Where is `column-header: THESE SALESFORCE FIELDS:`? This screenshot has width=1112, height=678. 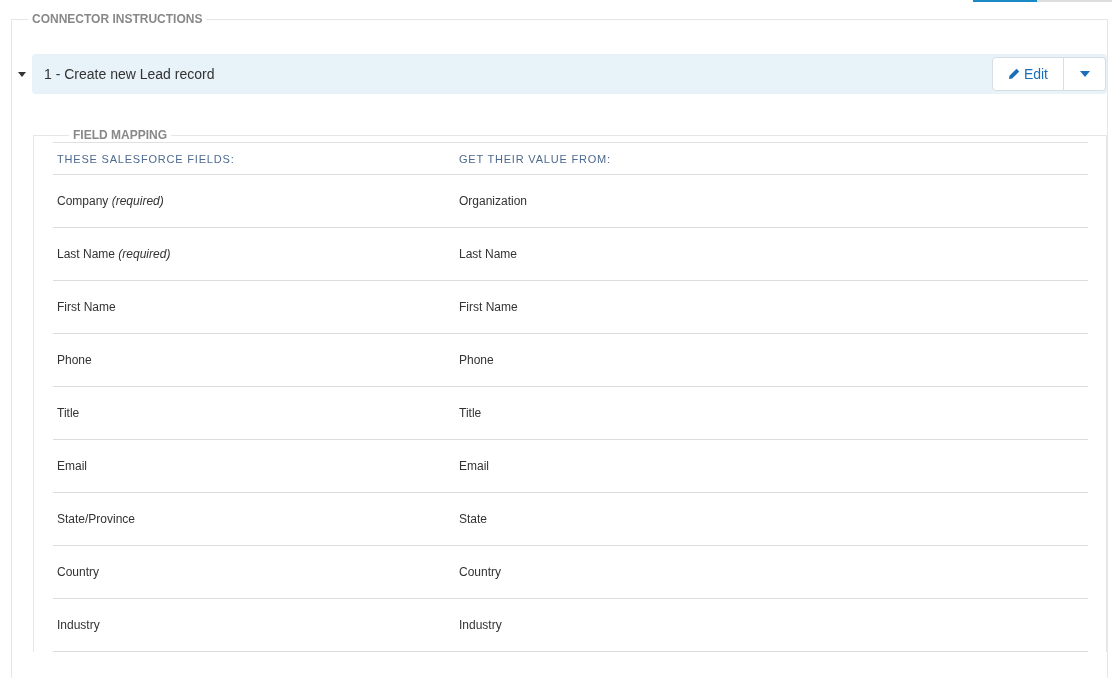
column-header: THESE SALESFORCE FIELDS: is located at coordinates (146, 158).